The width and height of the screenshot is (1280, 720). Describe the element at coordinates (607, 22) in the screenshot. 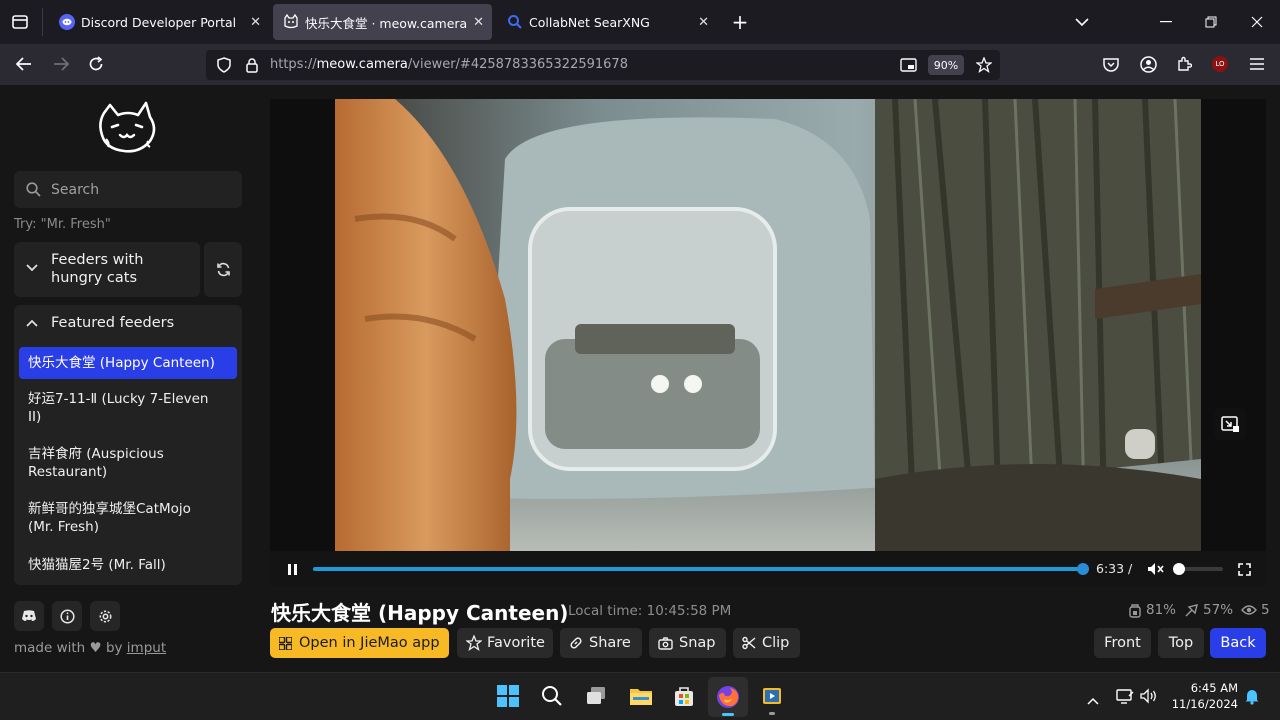

I see `tab-searxng: CollabNet SearXNG ✕` at that location.